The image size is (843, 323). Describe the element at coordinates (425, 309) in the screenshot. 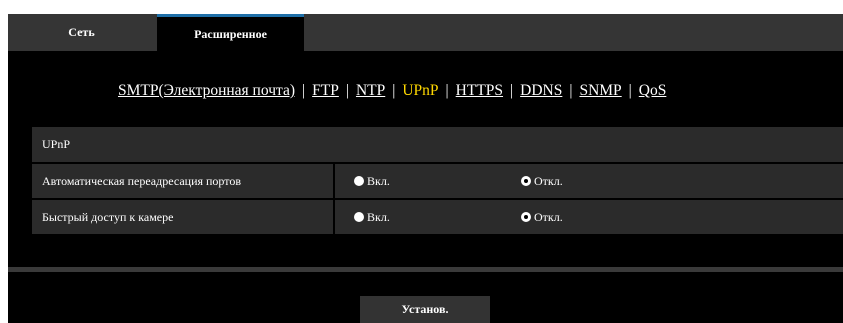

I see `set-button: Установ.` at that location.